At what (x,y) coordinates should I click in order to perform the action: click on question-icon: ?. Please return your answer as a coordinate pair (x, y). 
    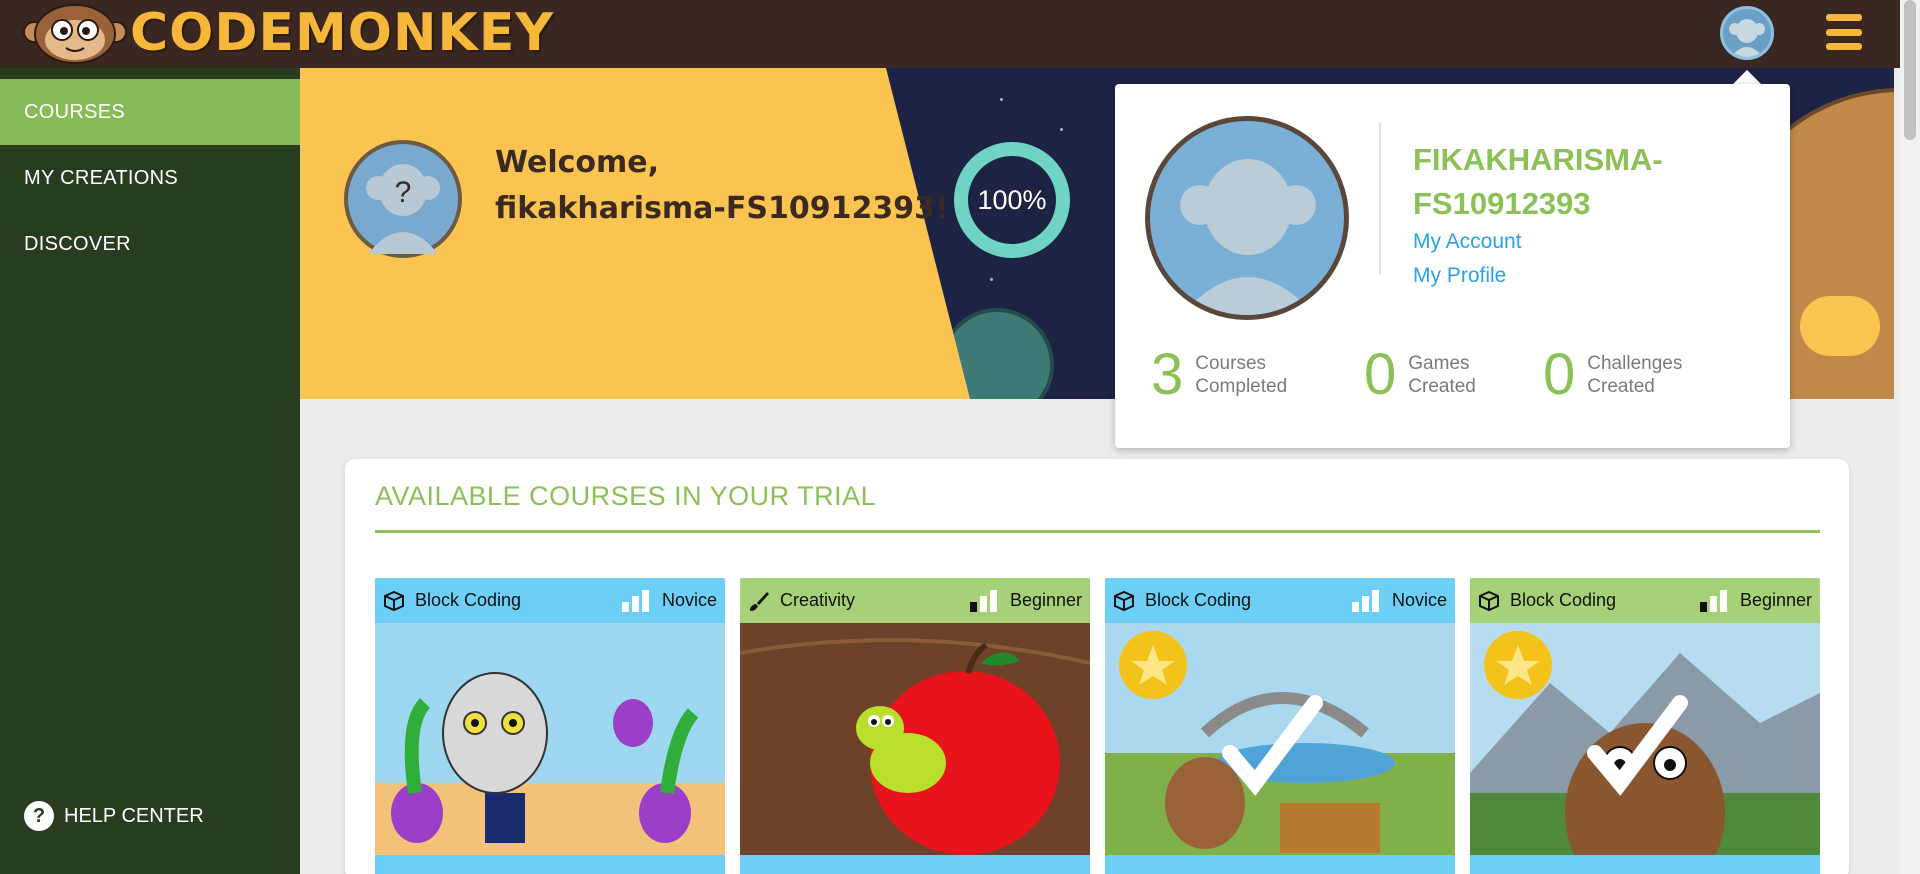
    Looking at the image, I should click on (39, 816).